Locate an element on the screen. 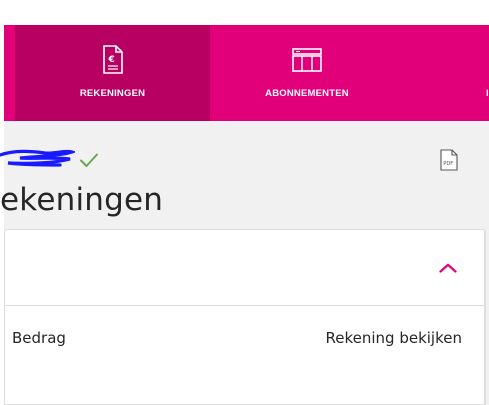 The height and width of the screenshot is (405, 489). nav-tab-label: REKENINGEN is located at coordinates (112, 93).